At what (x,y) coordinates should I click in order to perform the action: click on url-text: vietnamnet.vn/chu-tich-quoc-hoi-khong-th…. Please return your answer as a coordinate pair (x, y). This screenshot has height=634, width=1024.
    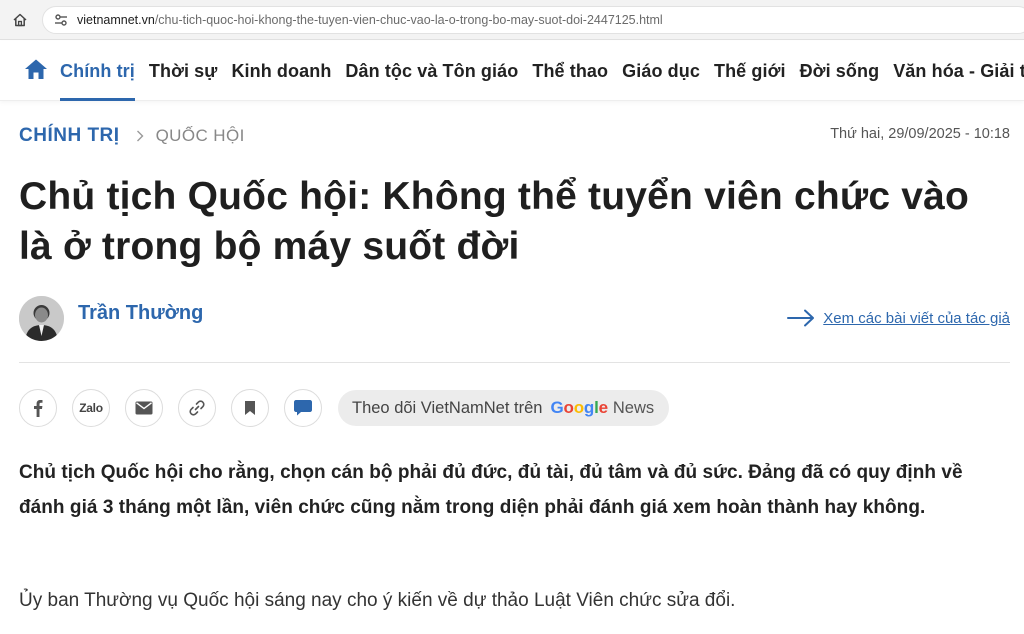
    Looking at the image, I should click on (370, 20).